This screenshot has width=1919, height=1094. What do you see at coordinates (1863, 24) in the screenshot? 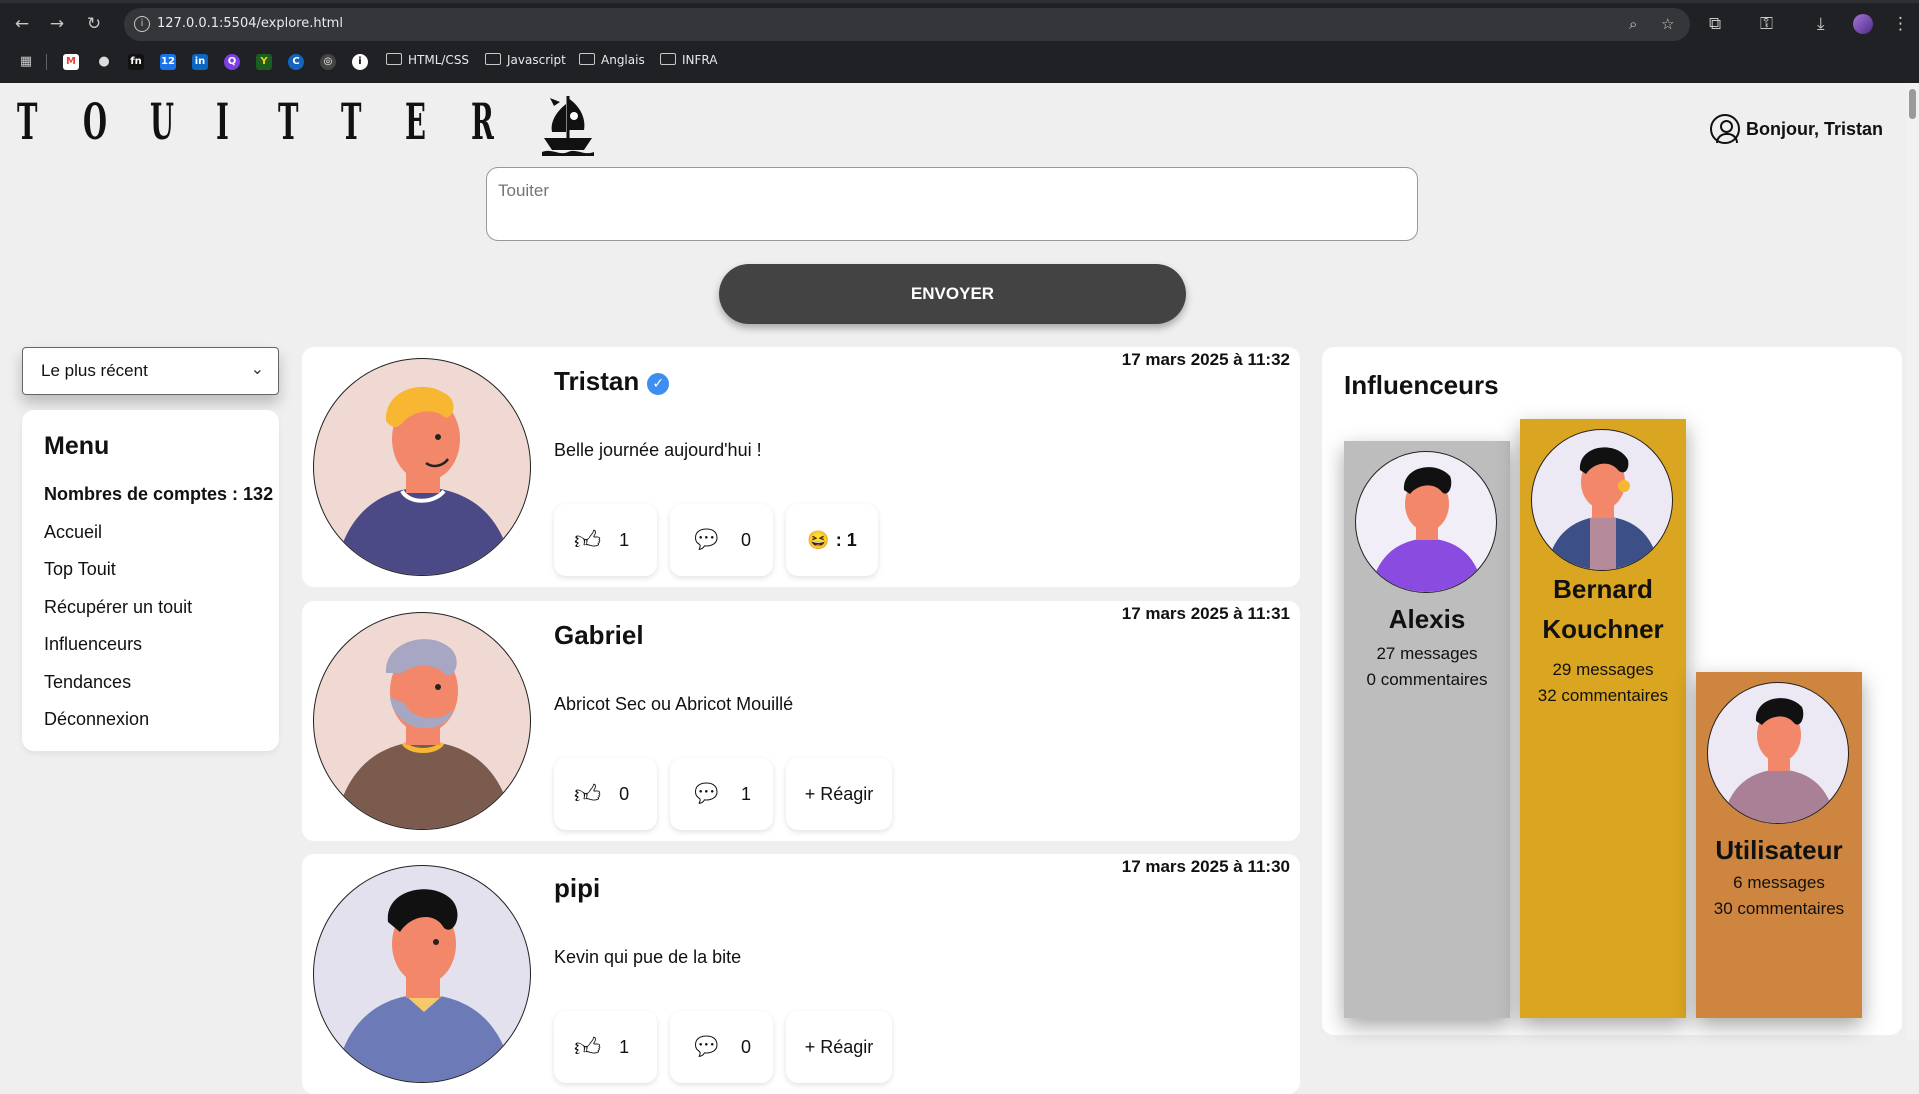
I see `profile-avatar-icon` at bounding box center [1863, 24].